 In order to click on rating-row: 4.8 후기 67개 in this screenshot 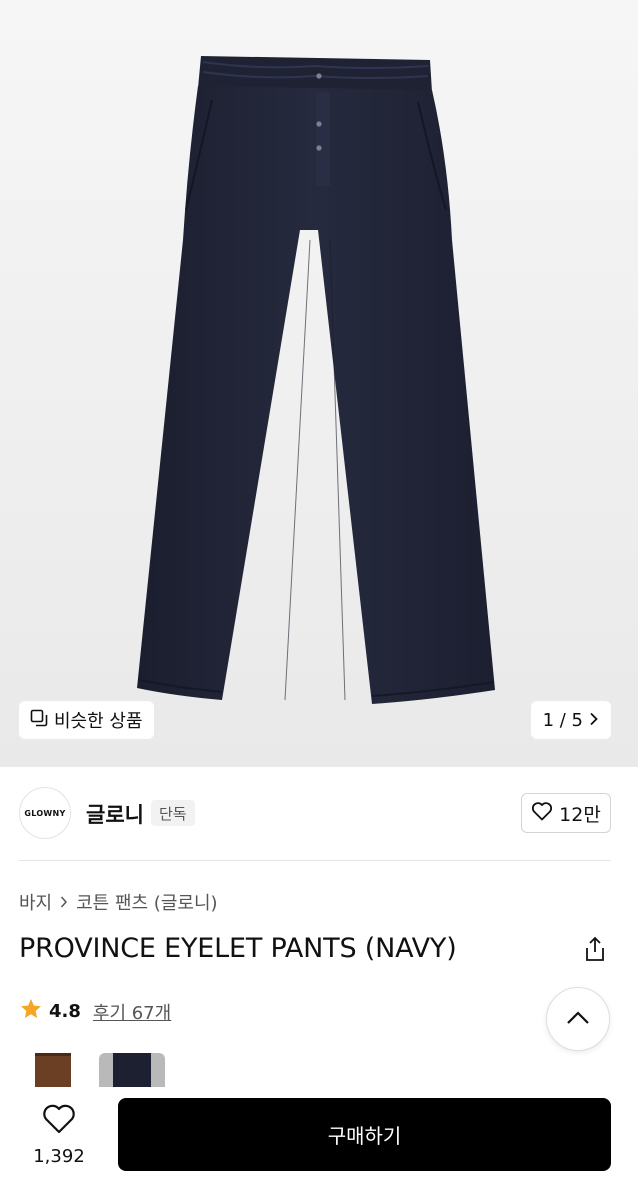, I will do `click(95, 1011)`.